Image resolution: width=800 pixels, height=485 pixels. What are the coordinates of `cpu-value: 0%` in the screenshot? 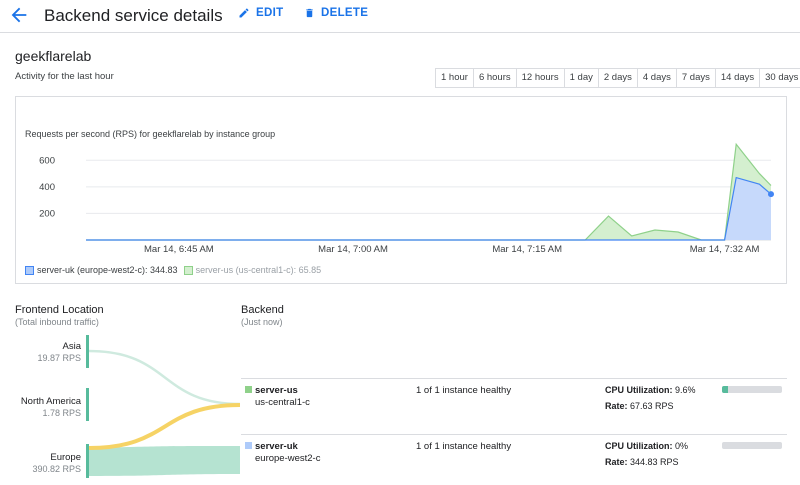 It's located at (682, 446).